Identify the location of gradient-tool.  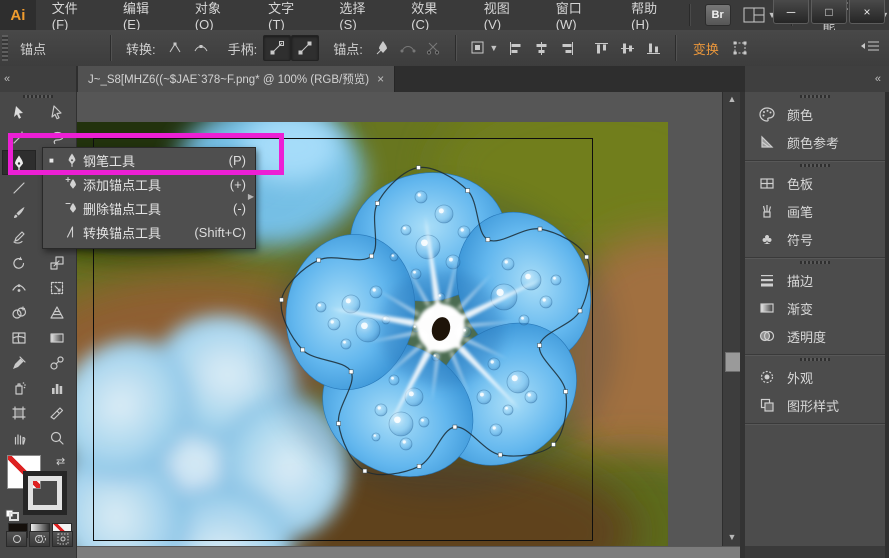
(57, 337).